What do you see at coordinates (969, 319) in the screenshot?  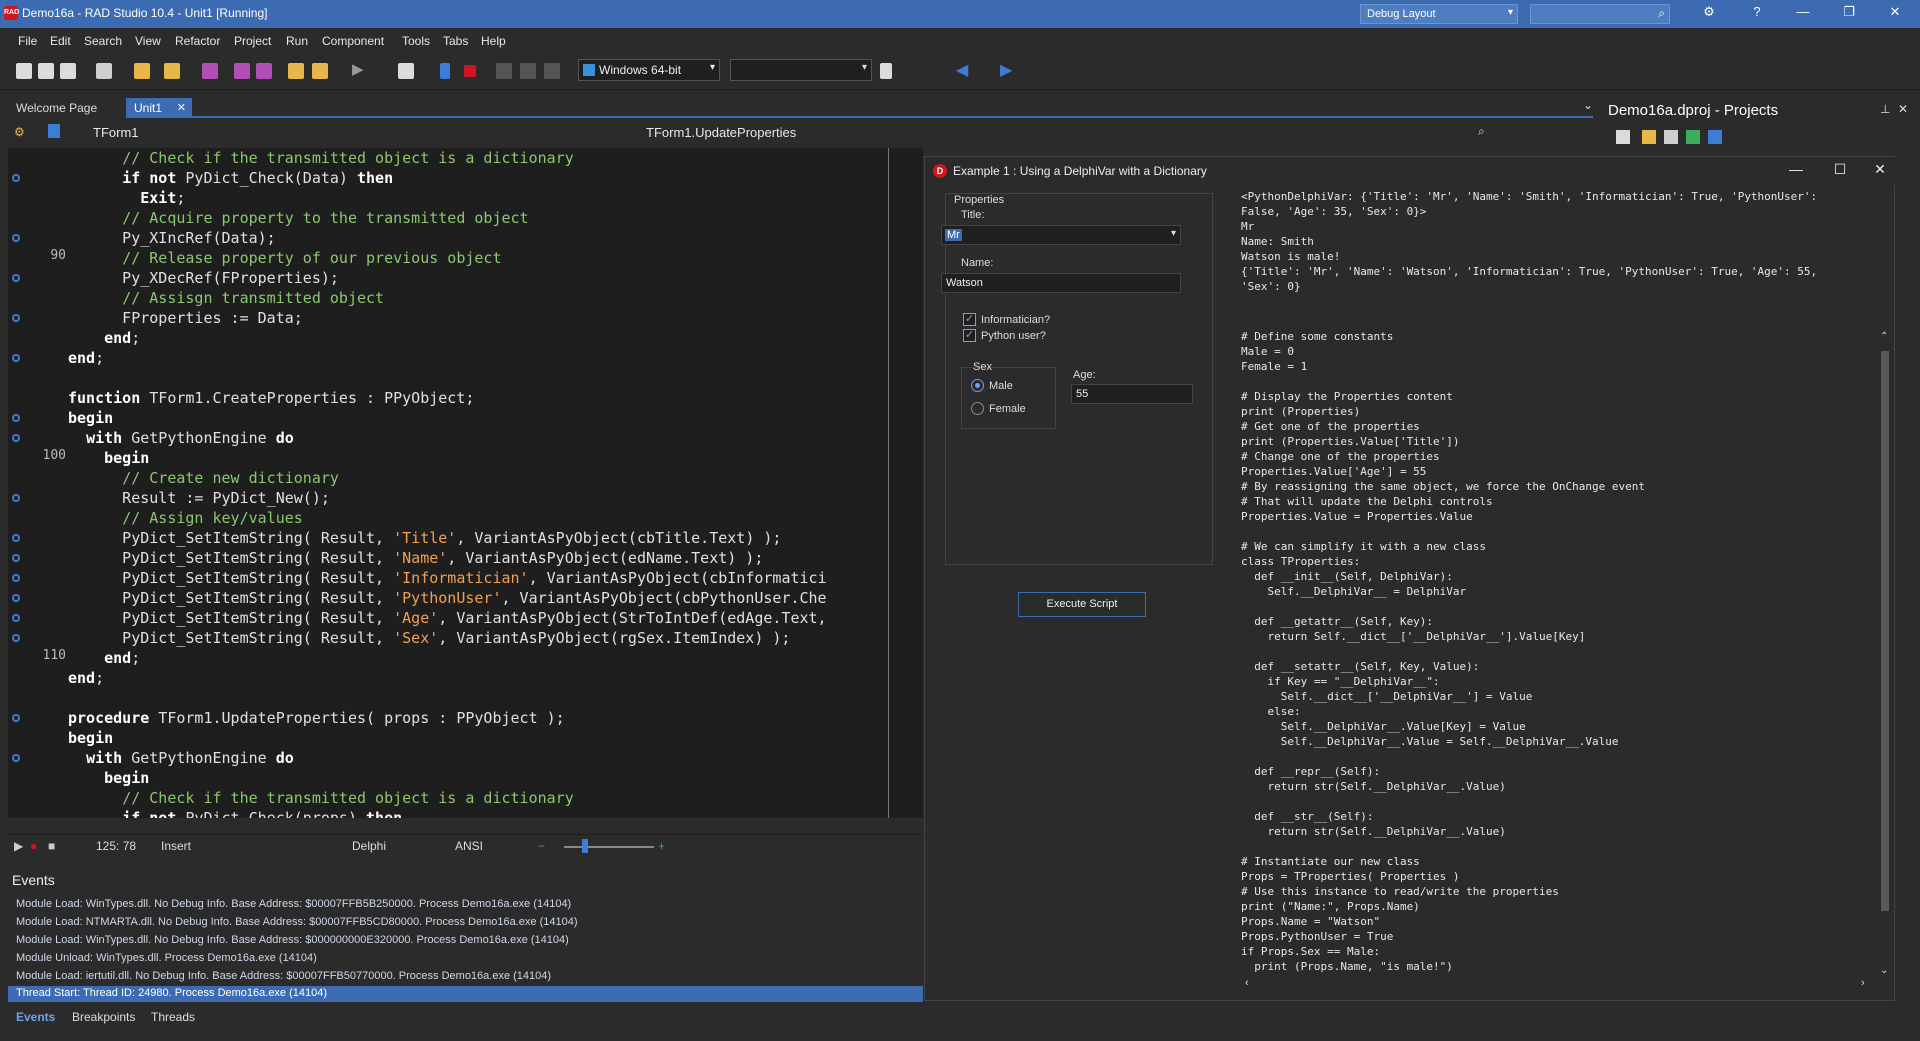 I see `informatician-checkbox: ✓` at bounding box center [969, 319].